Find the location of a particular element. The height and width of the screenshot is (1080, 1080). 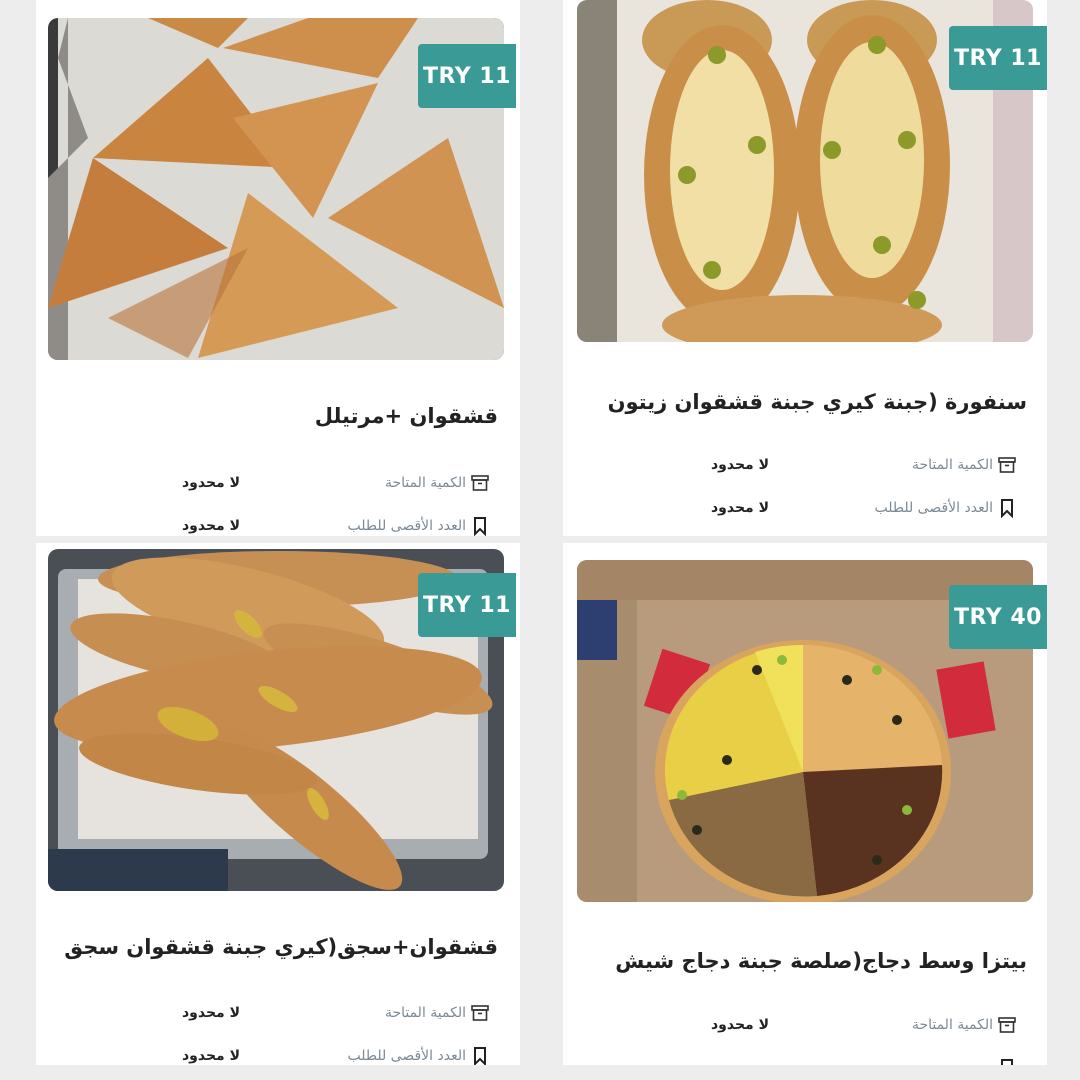

max-order-row-partial is located at coordinates (797, 1060).